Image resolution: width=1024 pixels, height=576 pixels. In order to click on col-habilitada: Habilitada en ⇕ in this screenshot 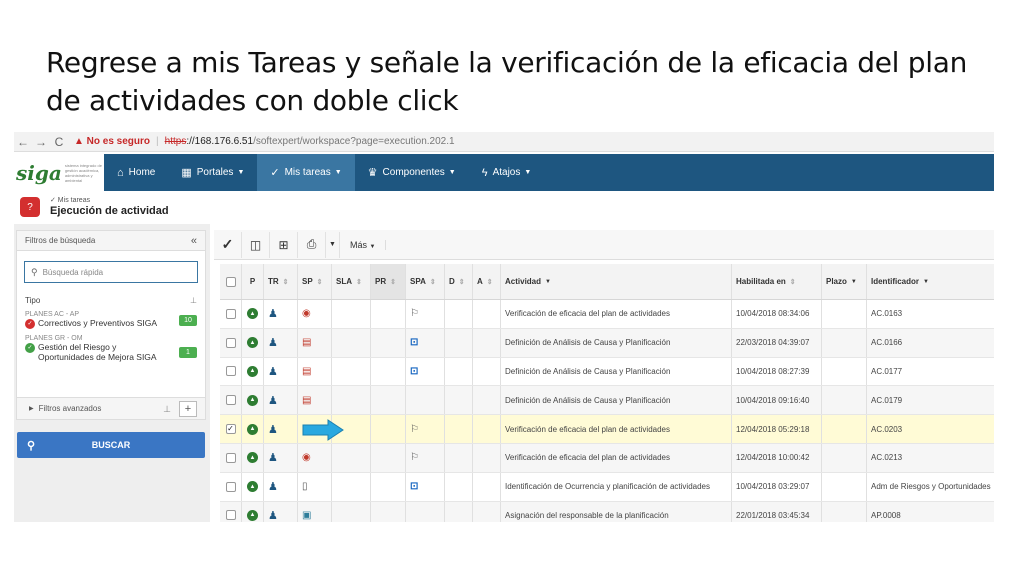, I will do `click(777, 281)`.